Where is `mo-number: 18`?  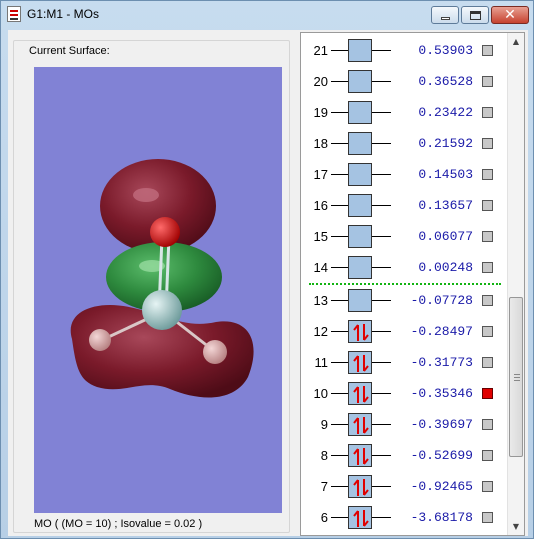 mo-number: 18 is located at coordinates (320, 143).